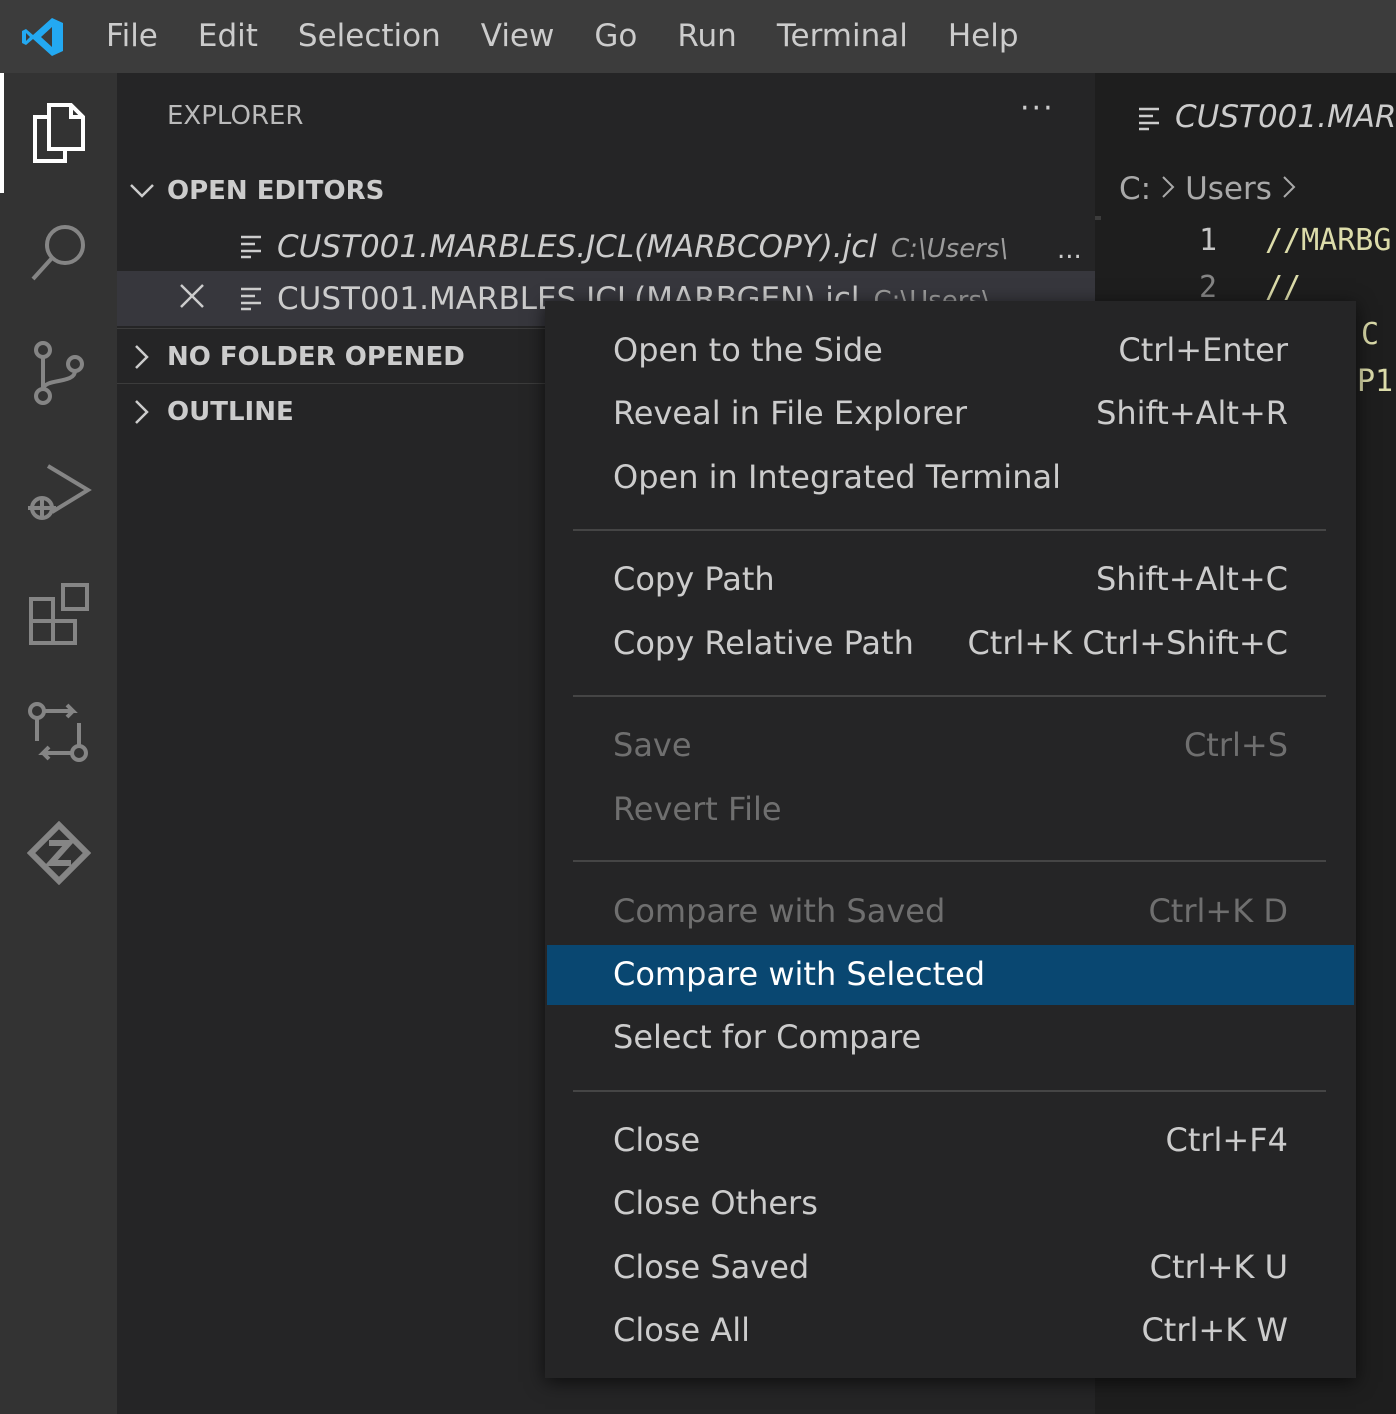  I want to click on line-number: 1, so click(1207, 240).